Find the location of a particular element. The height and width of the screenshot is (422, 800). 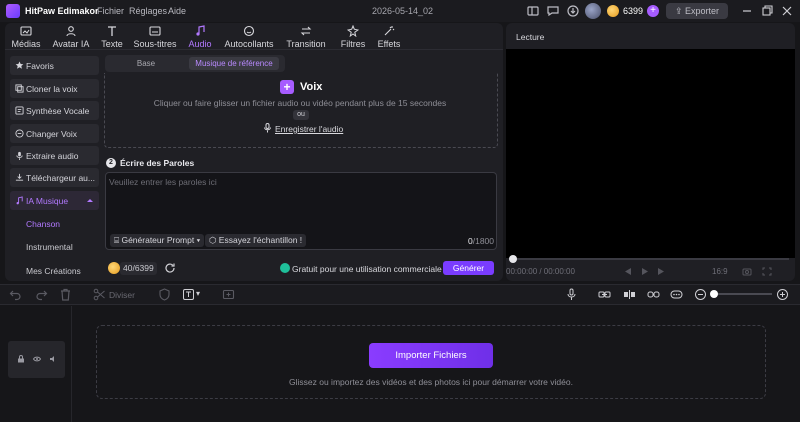

track-lock-icon is located at coordinates (21, 359).